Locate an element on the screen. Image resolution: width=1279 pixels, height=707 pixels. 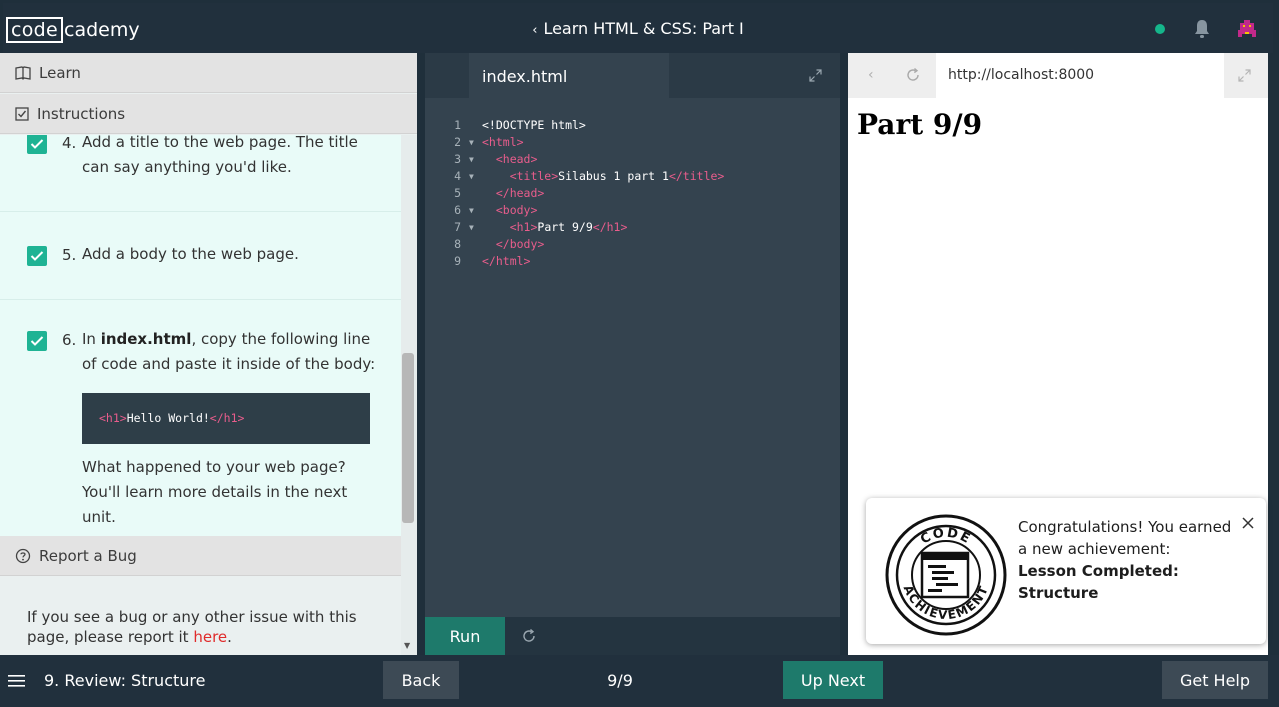
code-line: 5 </head> is located at coordinates (632, 193).